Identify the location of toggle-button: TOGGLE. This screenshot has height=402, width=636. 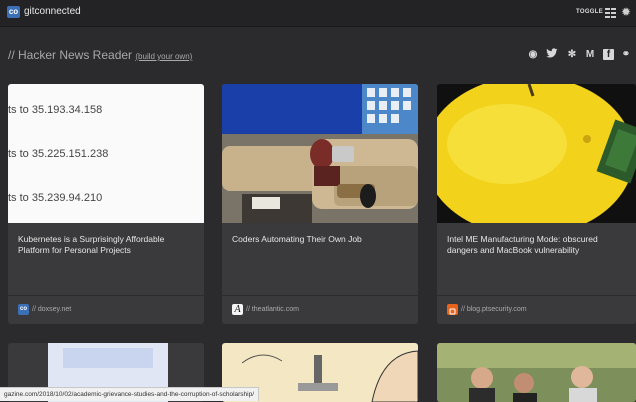
(589, 12).